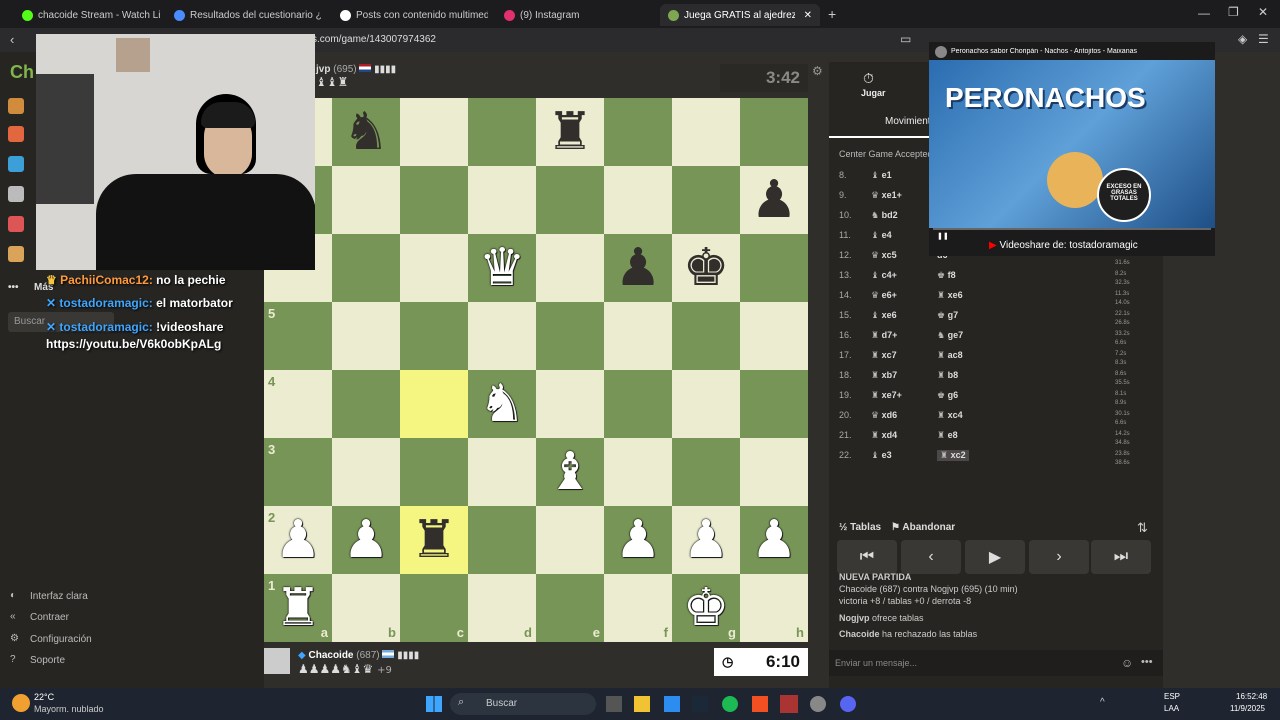  I want to click on video-play-icon: ❚❚, so click(943, 236).